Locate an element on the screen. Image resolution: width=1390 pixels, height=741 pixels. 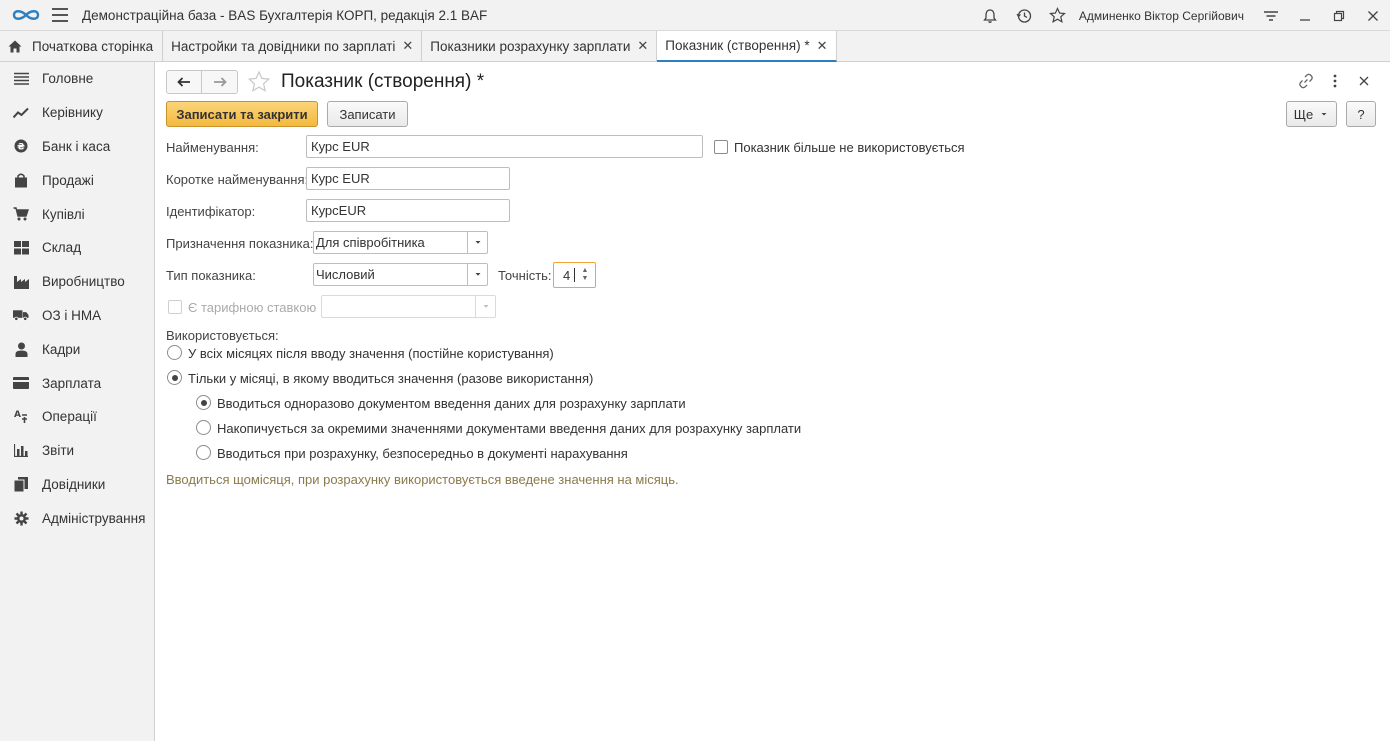
sidebar-item-bank: ₴ Банк і каса is located at coordinates (77, 147).